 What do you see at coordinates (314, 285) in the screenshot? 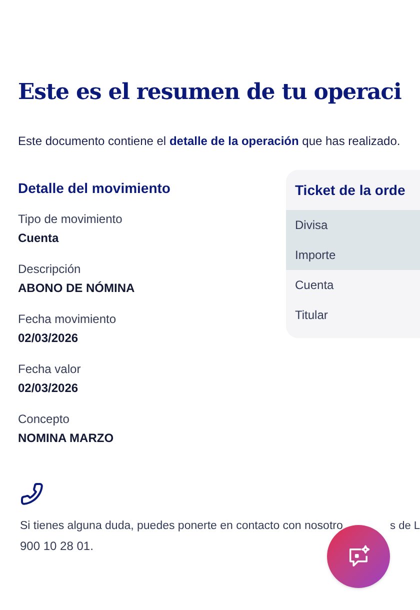
I see `ticket-row-text: Cuenta` at bounding box center [314, 285].